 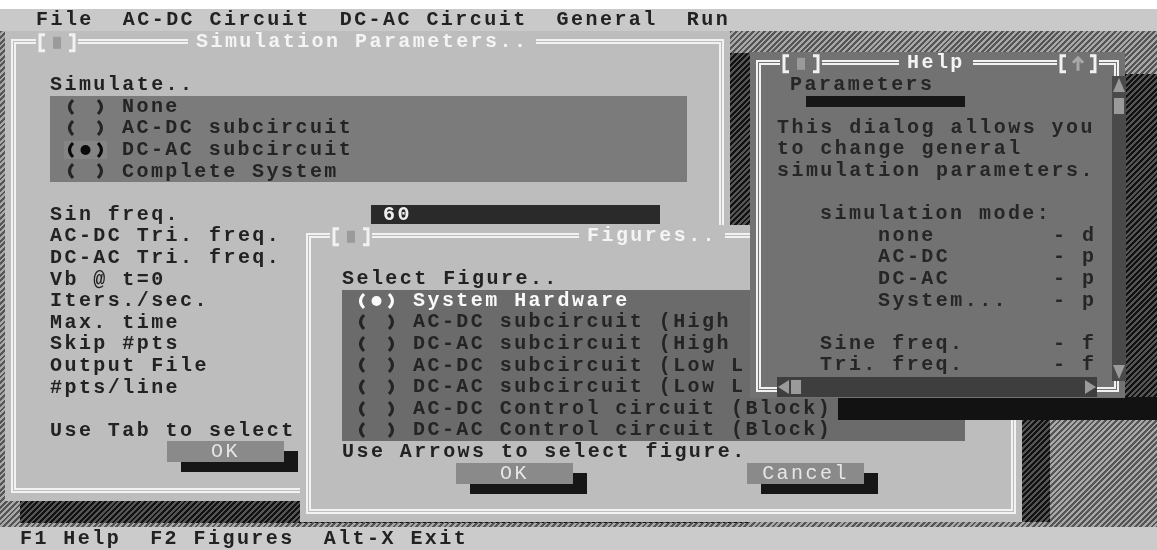 What do you see at coordinates (1119, 228) in the screenshot?
I see `vertical-scrollbar` at bounding box center [1119, 228].